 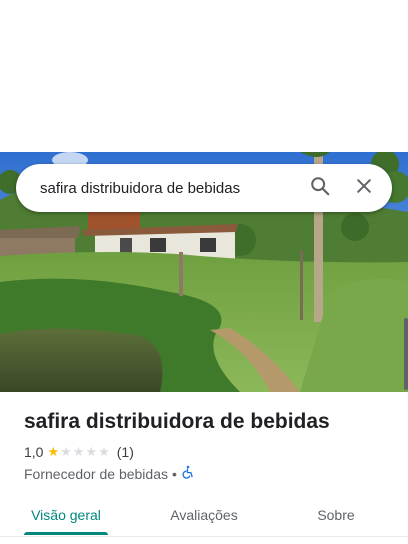 What do you see at coordinates (66, 533) in the screenshot?
I see `active-tab-indicator` at bounding box center [66, 533].